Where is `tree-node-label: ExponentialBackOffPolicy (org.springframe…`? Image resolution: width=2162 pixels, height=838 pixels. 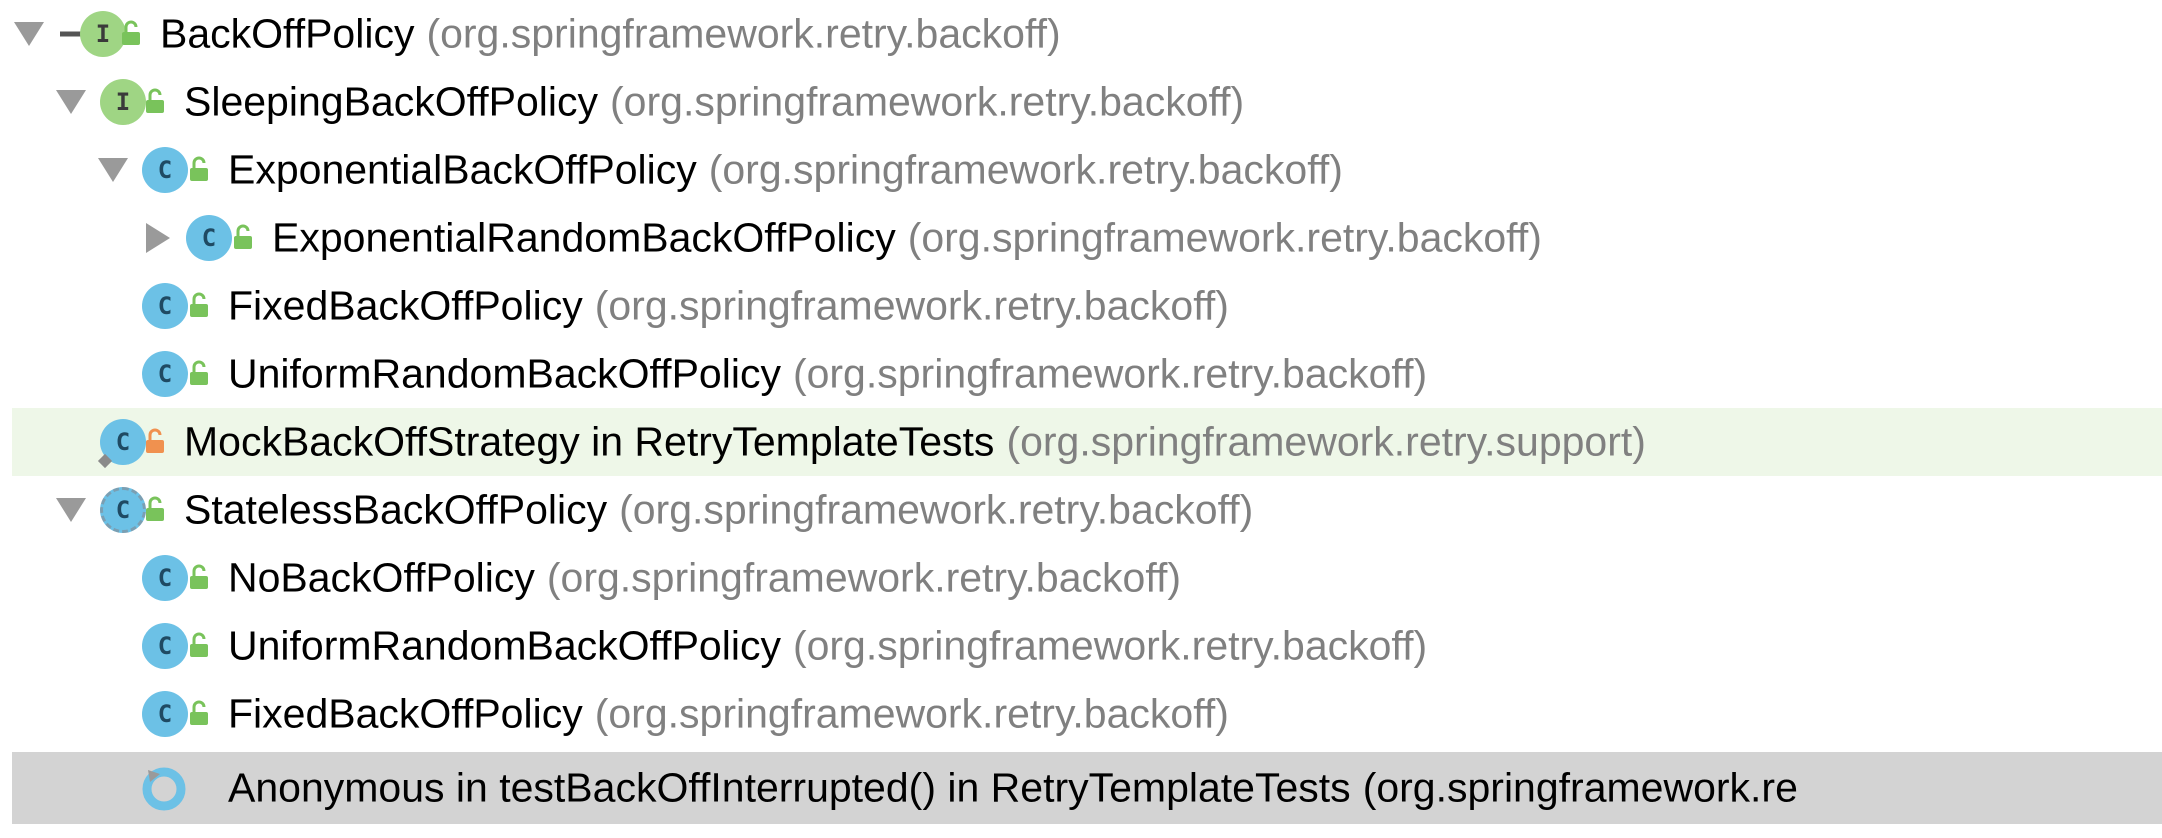
tree-node-label: ExponentialBackOffPolicy (org.springframe… is located at coordinates (785, 169).